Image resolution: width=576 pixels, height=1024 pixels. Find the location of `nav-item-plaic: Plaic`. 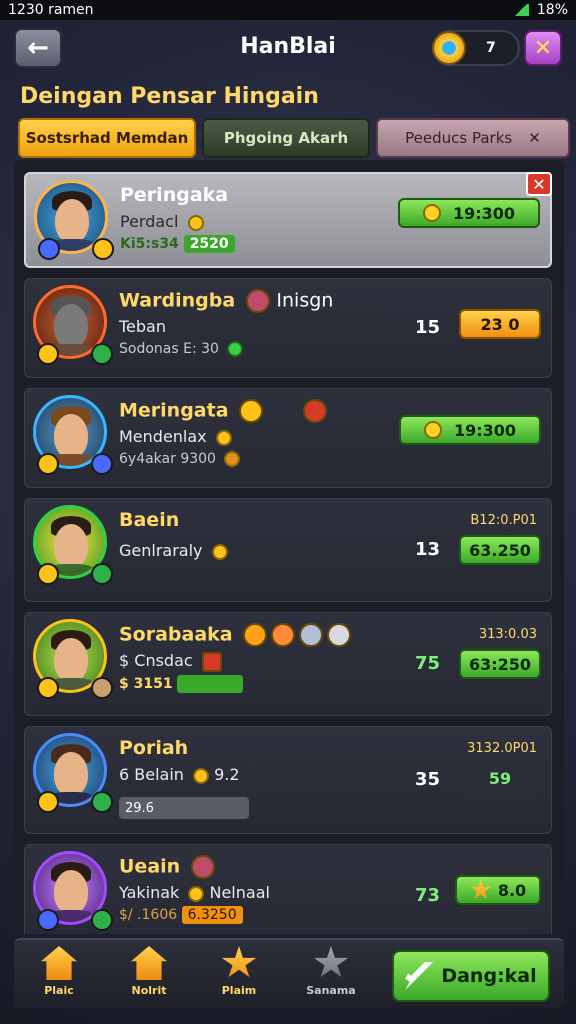

nav-item-plaic: Plaic is located at coordinates (59, 971).